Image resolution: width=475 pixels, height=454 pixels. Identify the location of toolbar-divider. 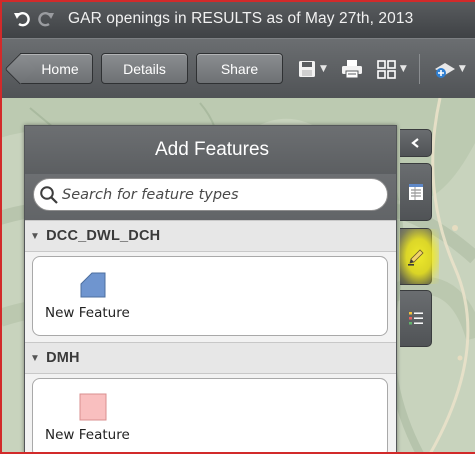
(419, 68).